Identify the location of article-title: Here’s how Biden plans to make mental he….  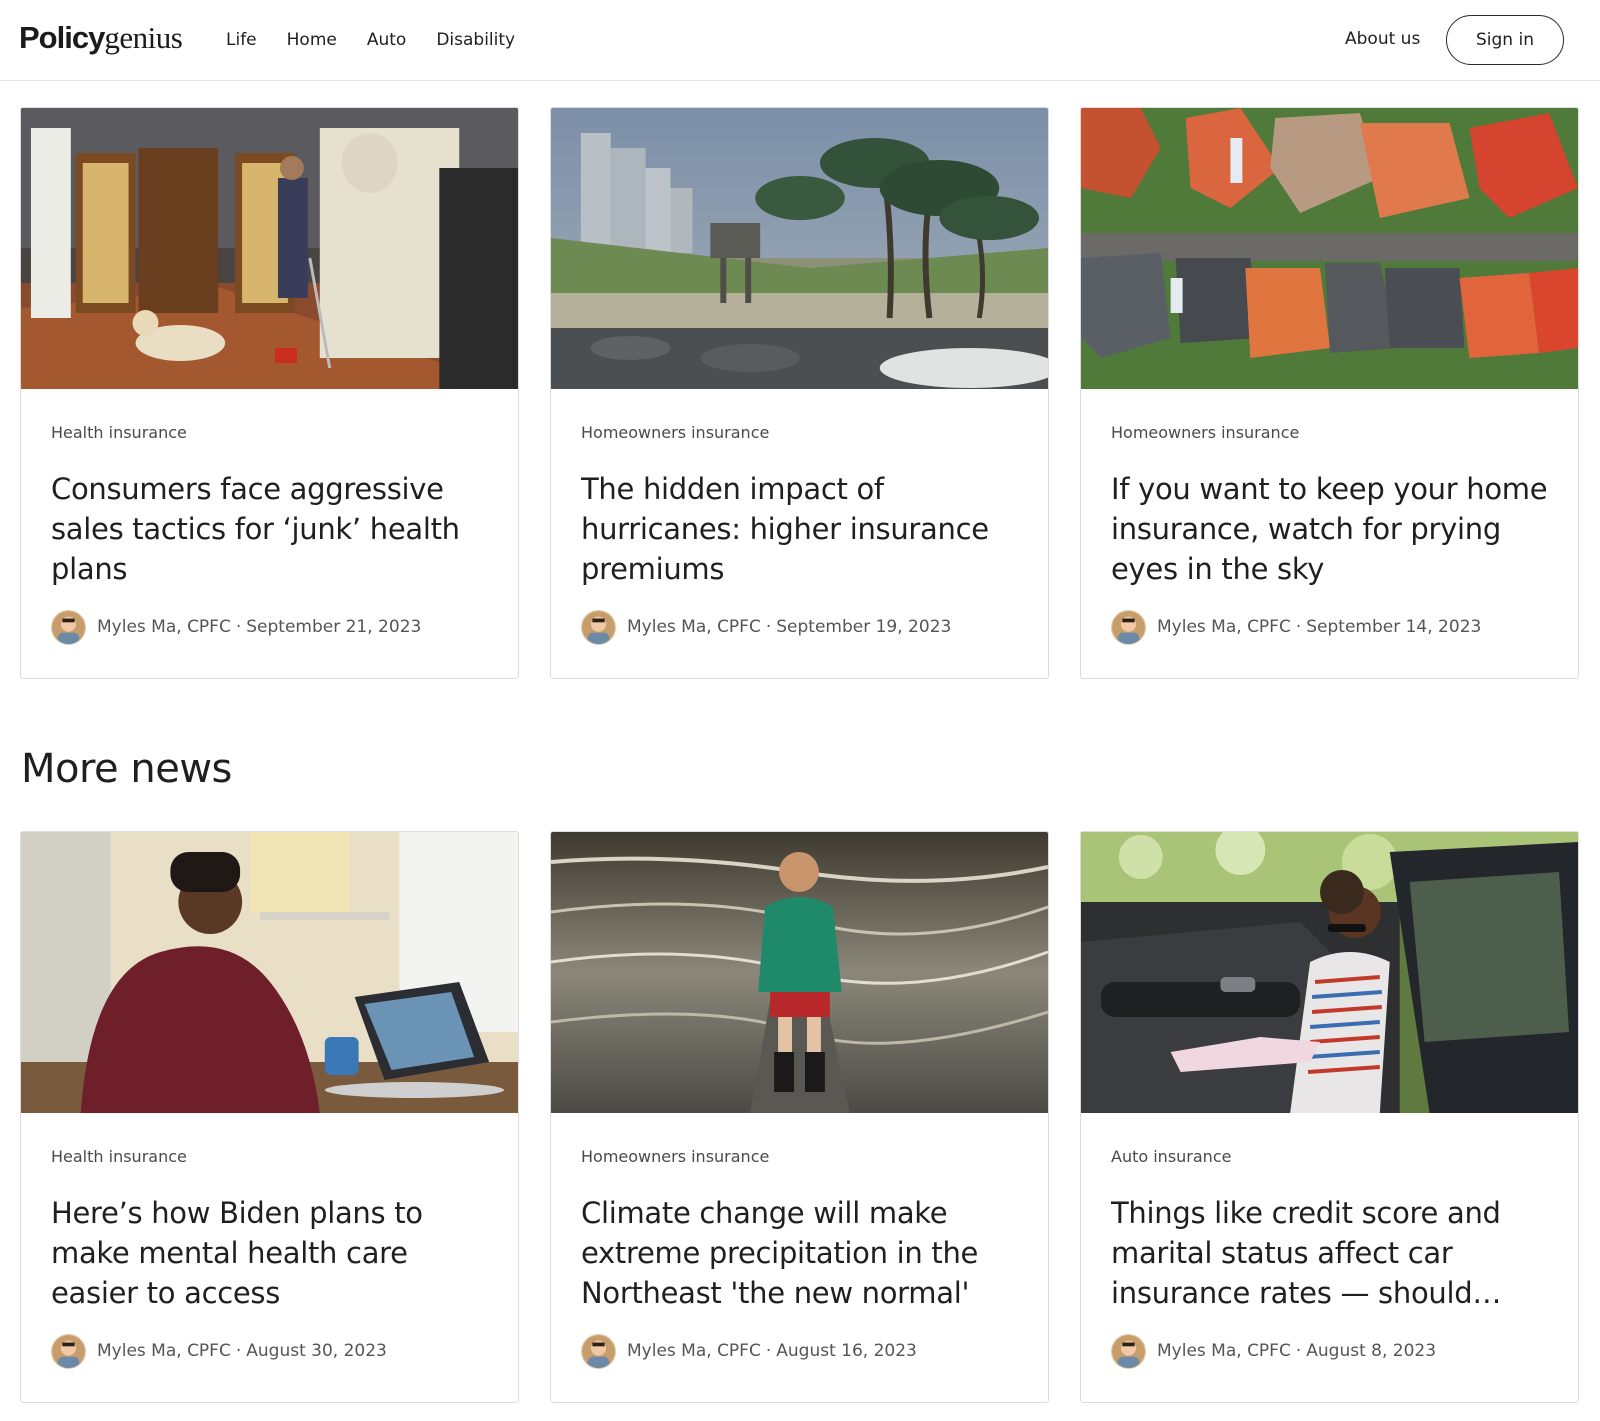
(269, 1253).